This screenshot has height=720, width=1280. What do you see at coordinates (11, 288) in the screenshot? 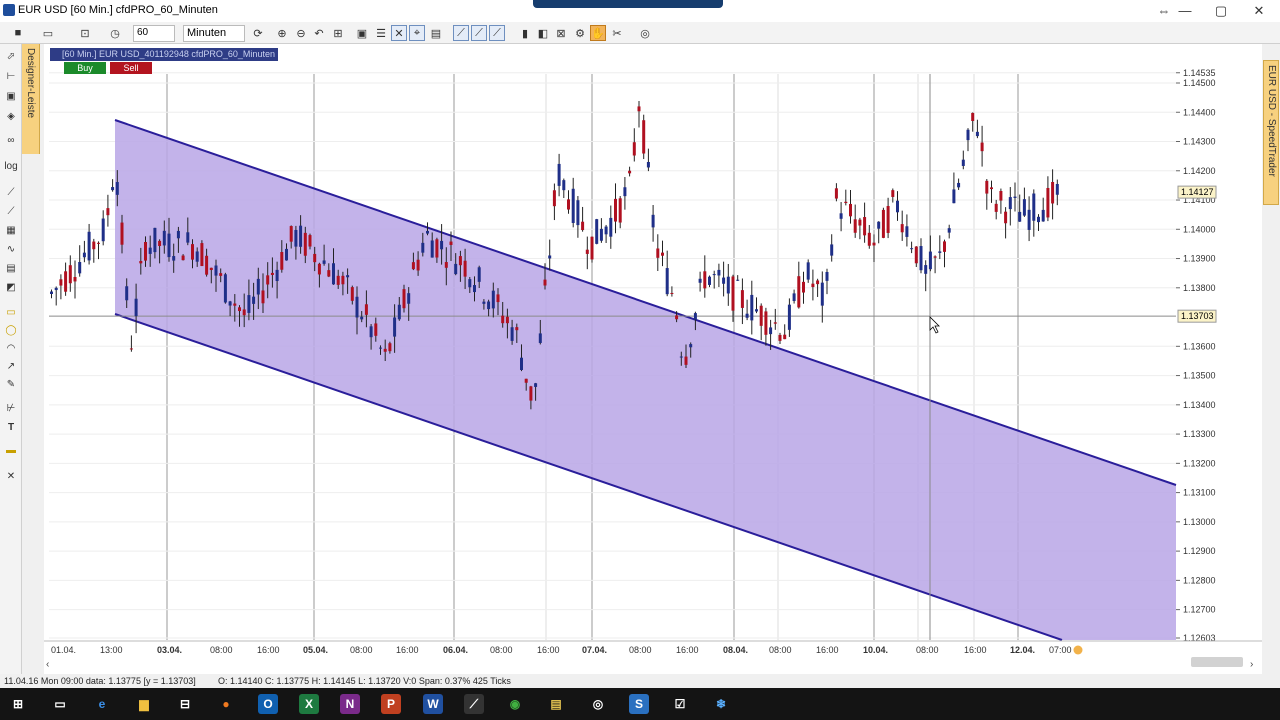
I see `green-tool-icon: ◩` at bounding box center [11, 288].